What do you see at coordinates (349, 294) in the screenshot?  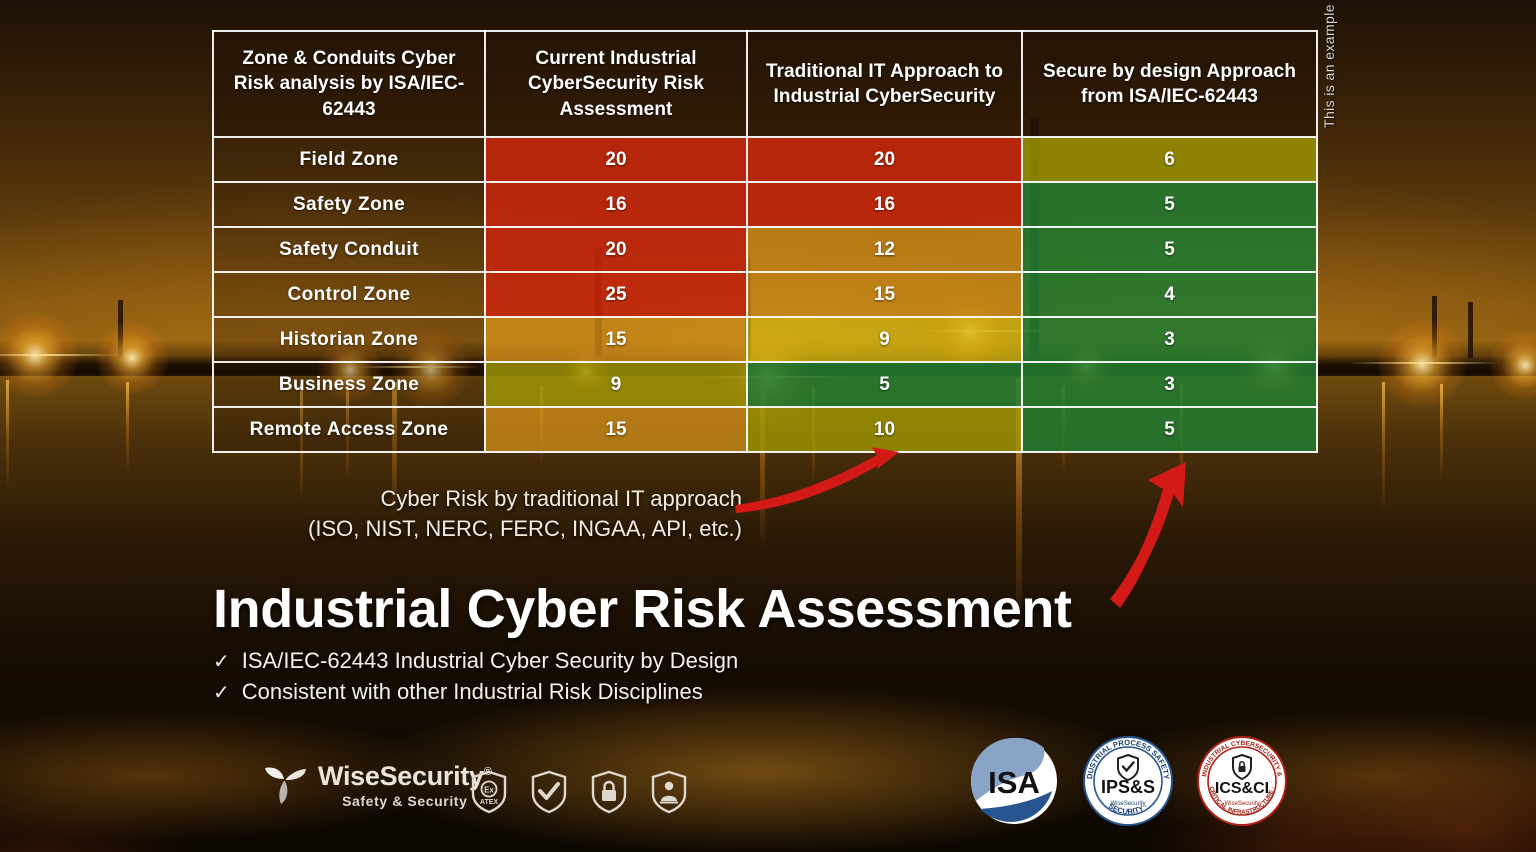 I see `zone-name-cell: Control Zone` at bounding box center [349, 294].